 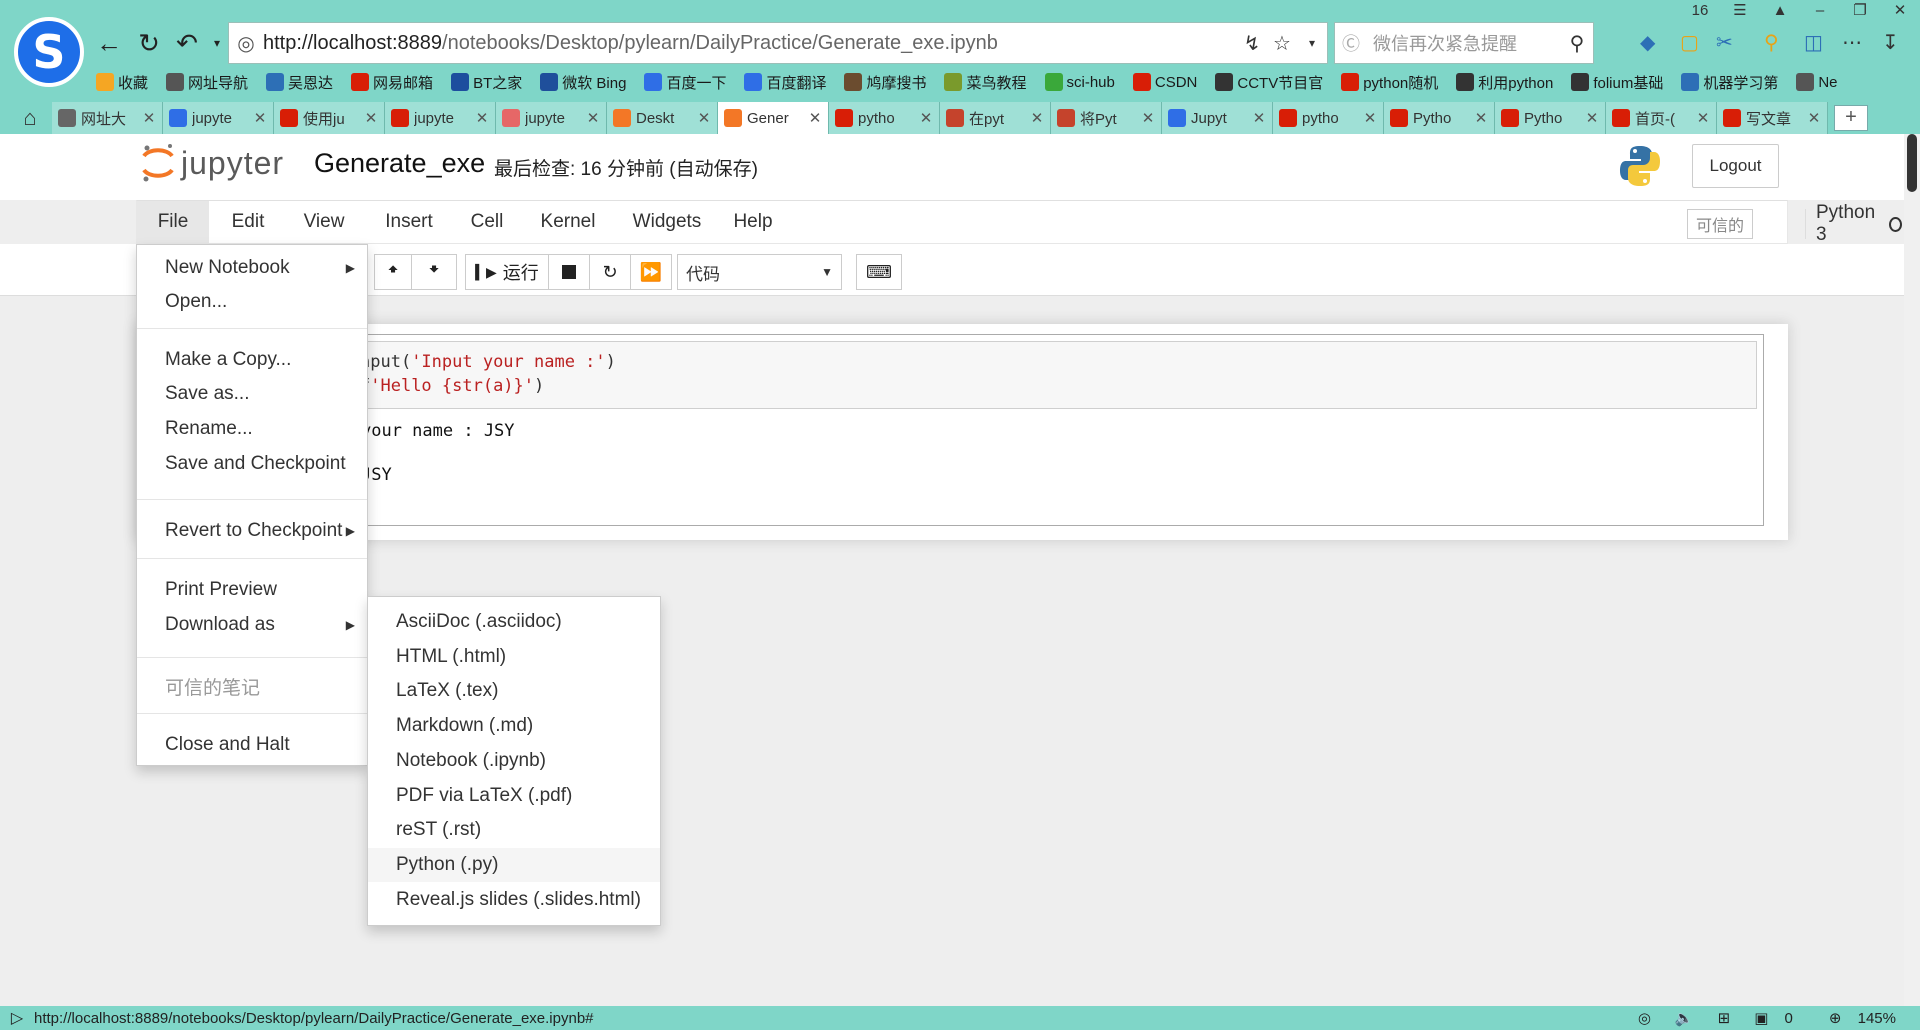 I want to click on network-icon: ⊞, so click(x=1724, y=1018).